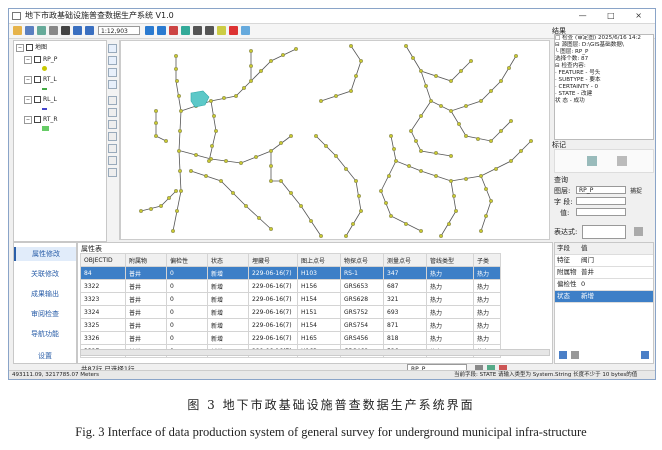 This screenshot has width=662, height=450. I want to click on layer-item-rp-p: − RP_P, so click(40, 59).